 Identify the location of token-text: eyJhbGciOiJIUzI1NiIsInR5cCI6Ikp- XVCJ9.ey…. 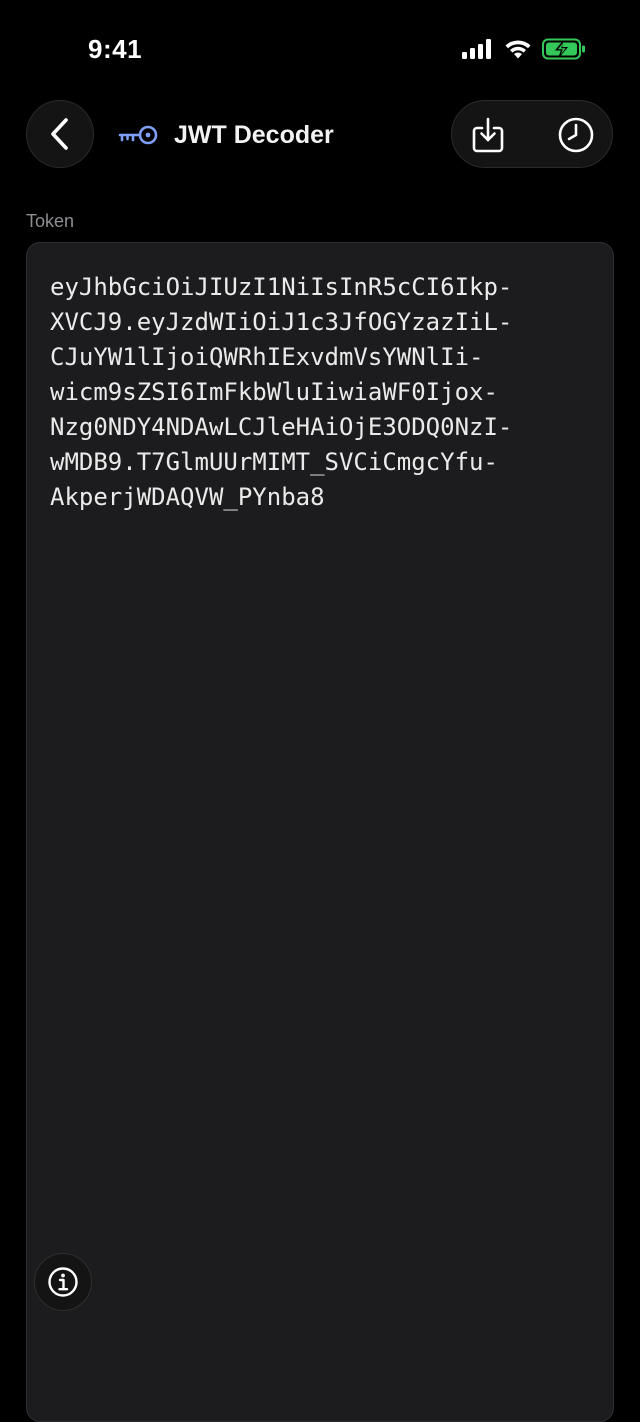
(322, 392).